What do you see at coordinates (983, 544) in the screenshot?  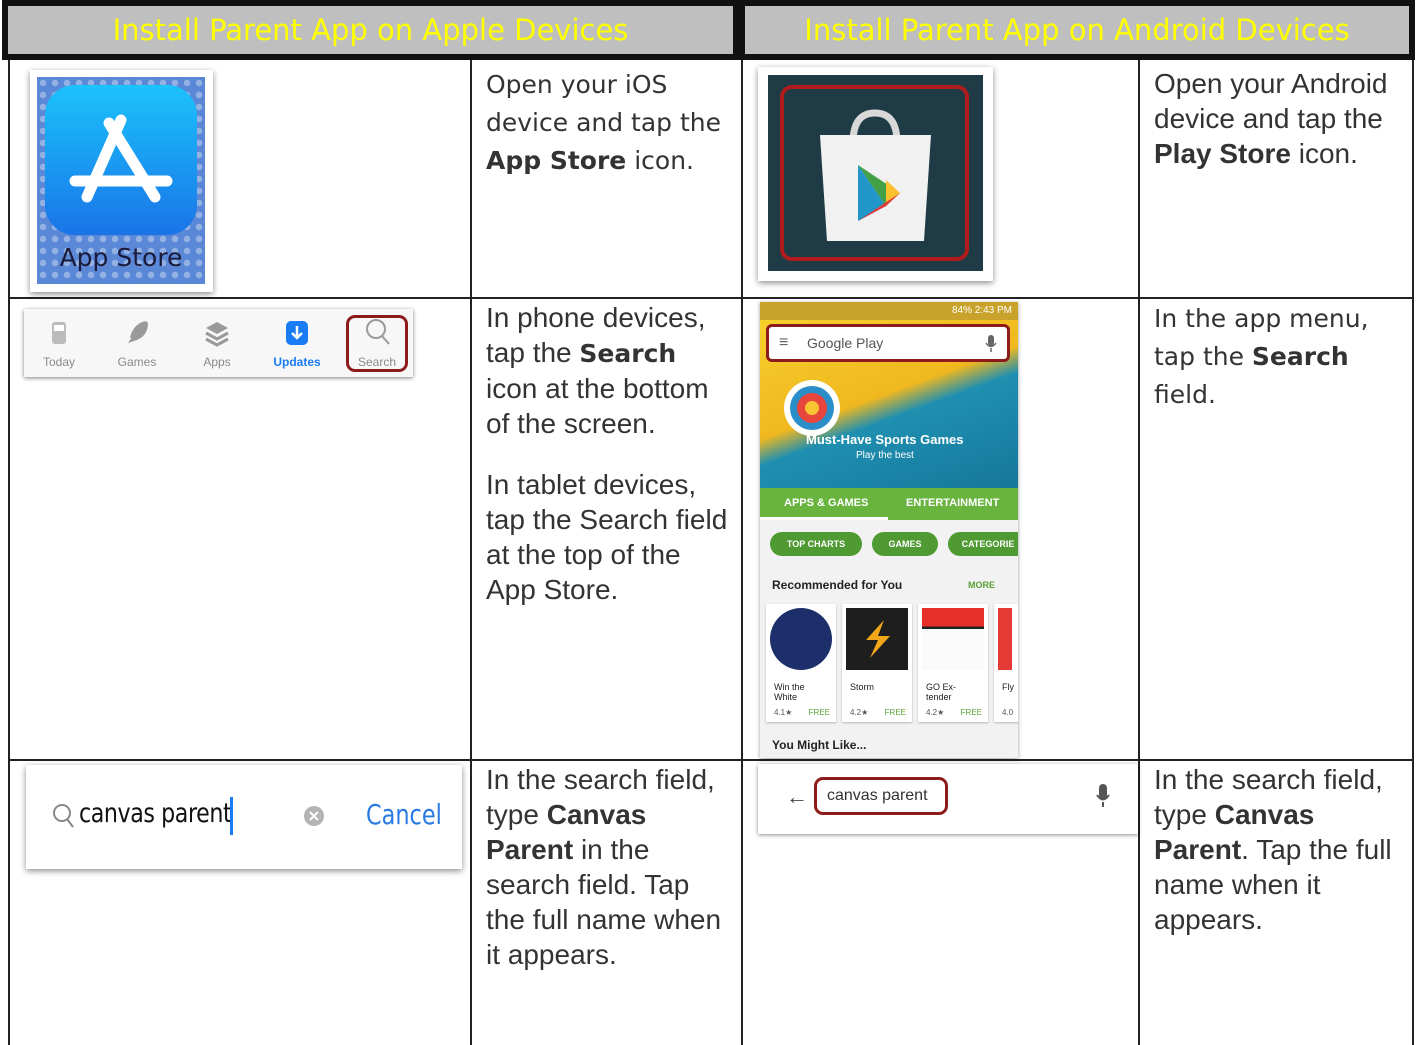 I see `chip-categories: CATEGORIE` at bounding box center [983, 544].